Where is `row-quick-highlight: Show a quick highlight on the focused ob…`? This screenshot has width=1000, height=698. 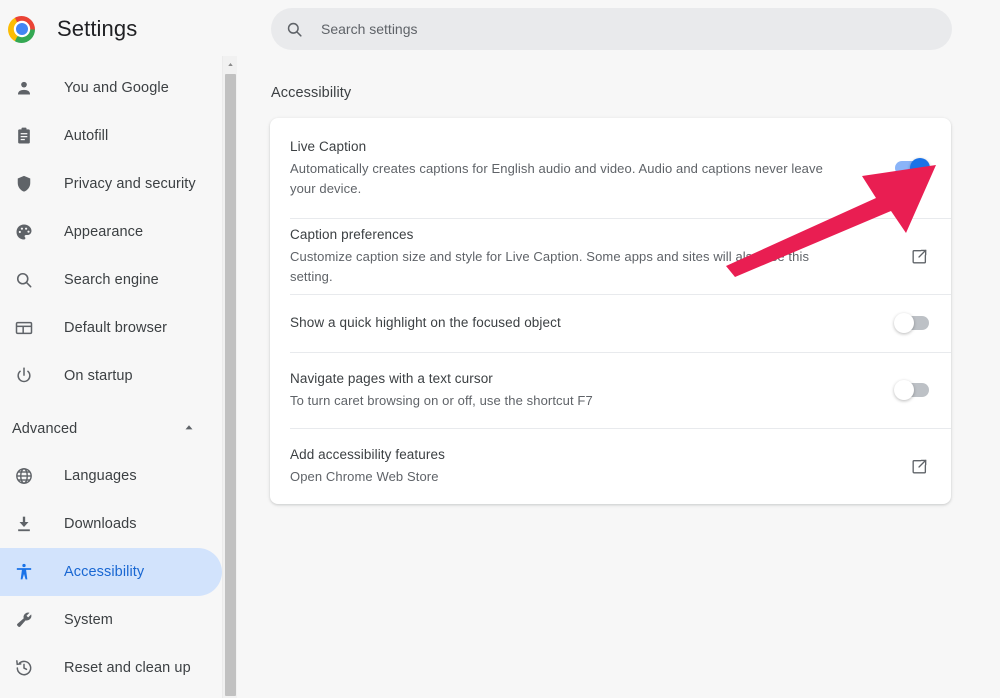
row-quick-highlight: Show a quick highlight on the focused ob… is located at coordinates (610, 323).